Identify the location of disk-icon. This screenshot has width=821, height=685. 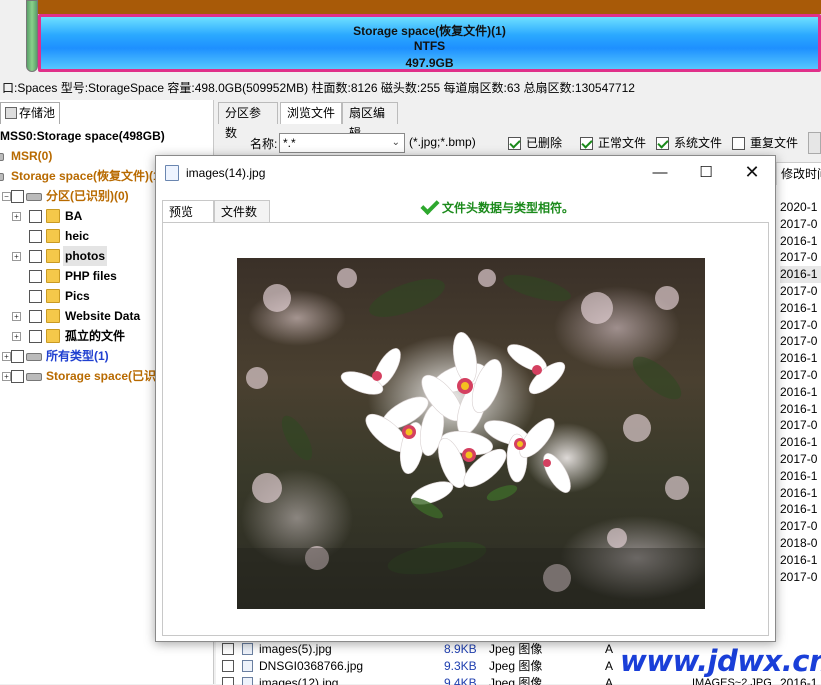
(11, 113).